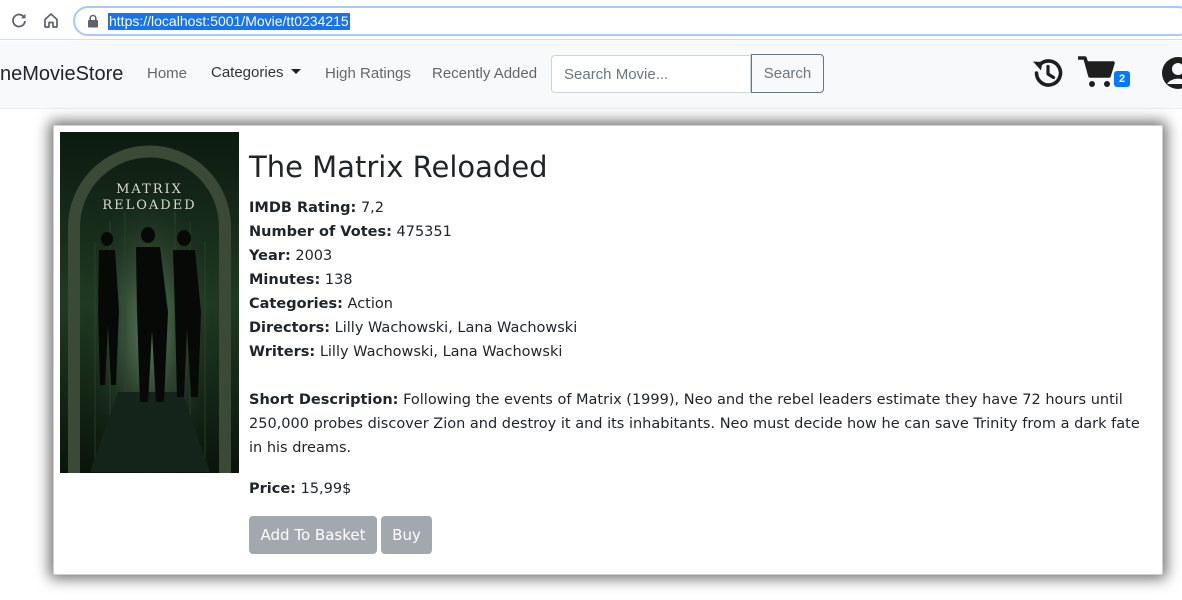 This screenshot has height=600, width=1182. I want to click on year-value: 2003, so click(314, 256).